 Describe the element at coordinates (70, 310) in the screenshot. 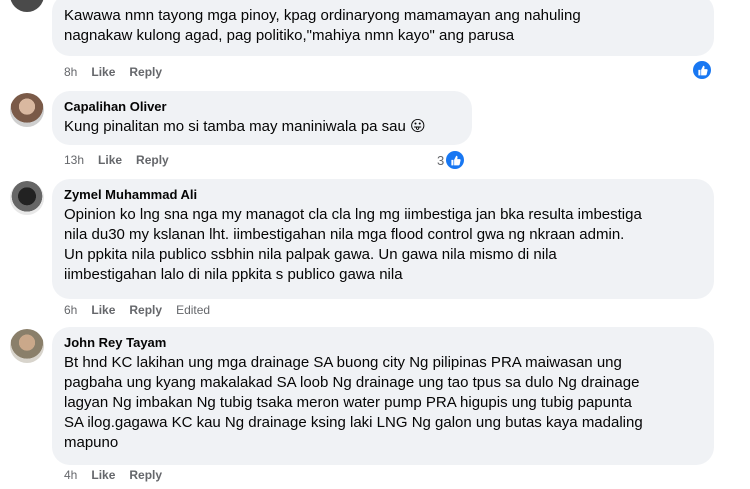

I see `timestamp: 6h` at that location.